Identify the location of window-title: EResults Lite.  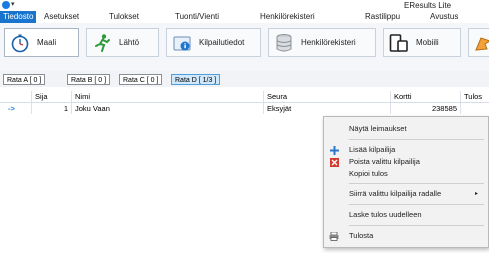
(428, 5).